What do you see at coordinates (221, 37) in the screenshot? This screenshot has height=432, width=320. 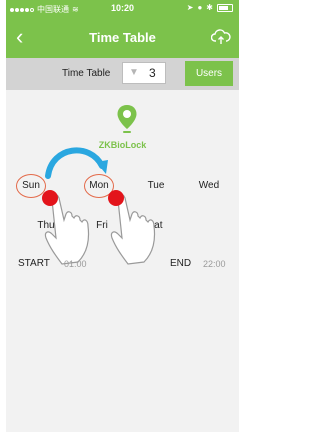 I see `cloud-upload-icon` at bounding box center [221, 37].